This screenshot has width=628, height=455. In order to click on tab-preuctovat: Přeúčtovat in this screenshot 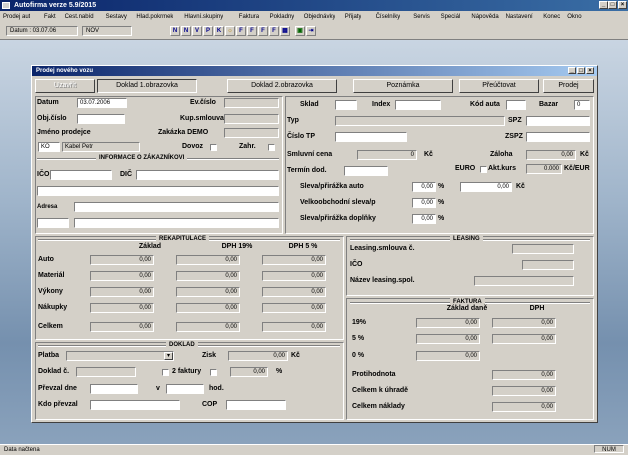, I will do `click(499, 86)`.